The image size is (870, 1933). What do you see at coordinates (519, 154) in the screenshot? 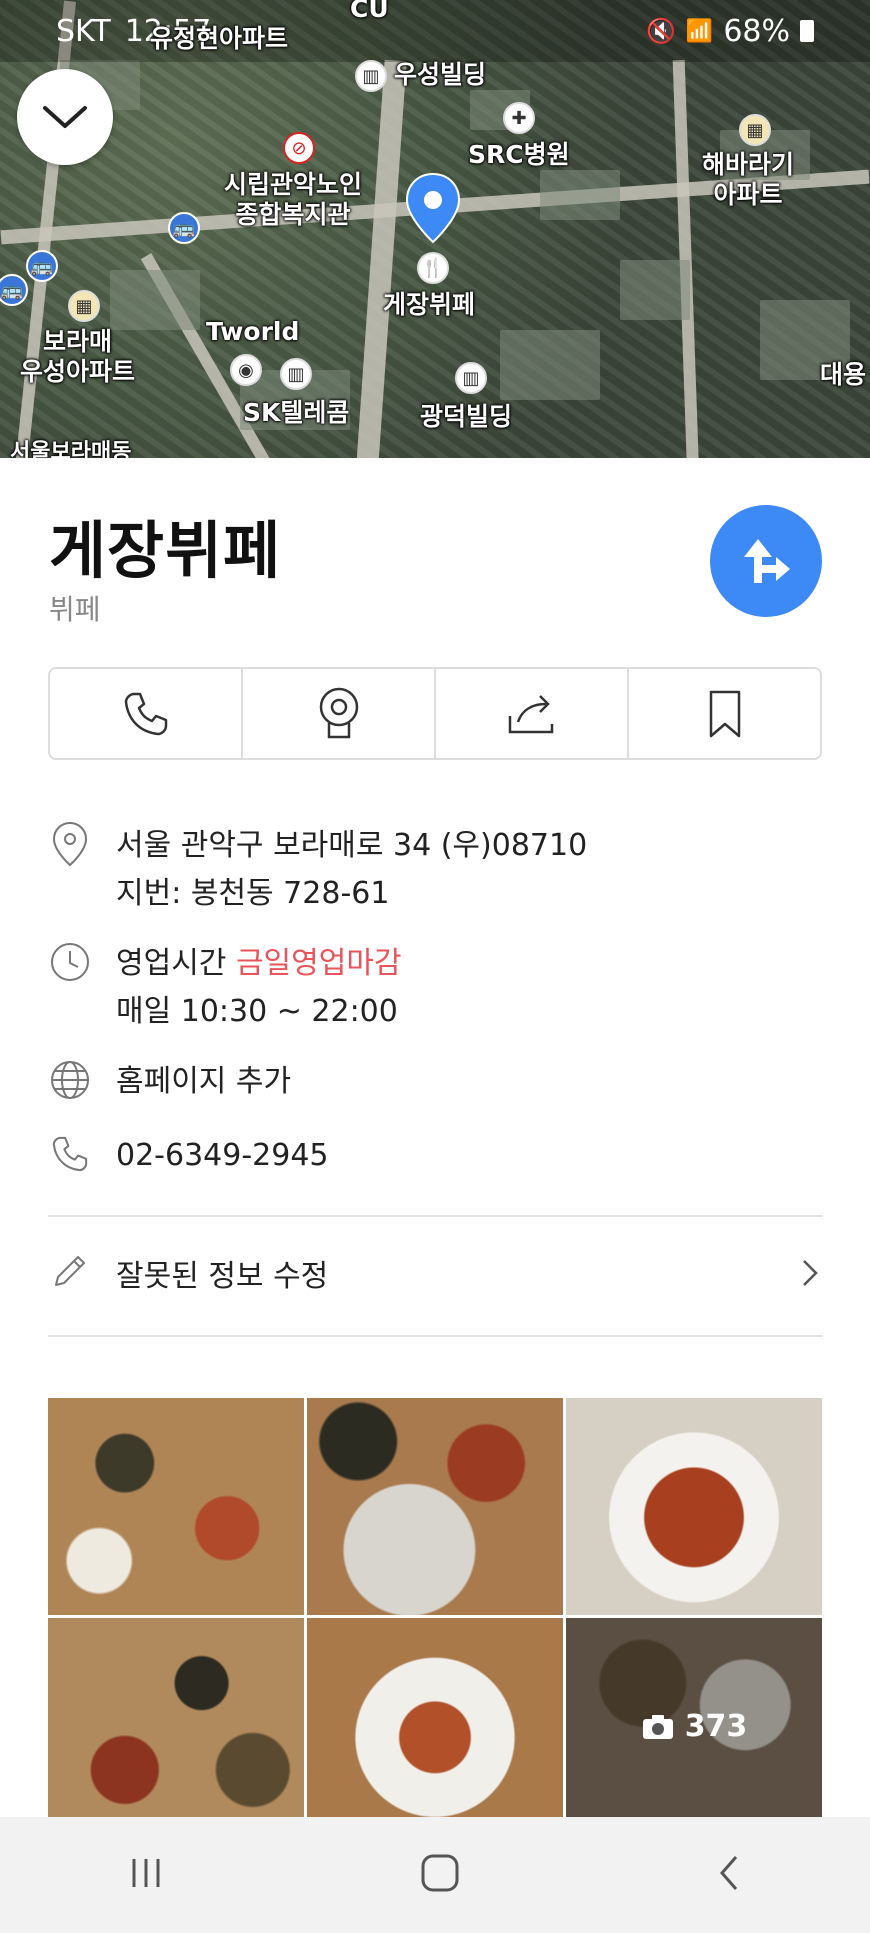
I see `map-label-src-hospital: SRC병원` at bounding box center [519, 154].